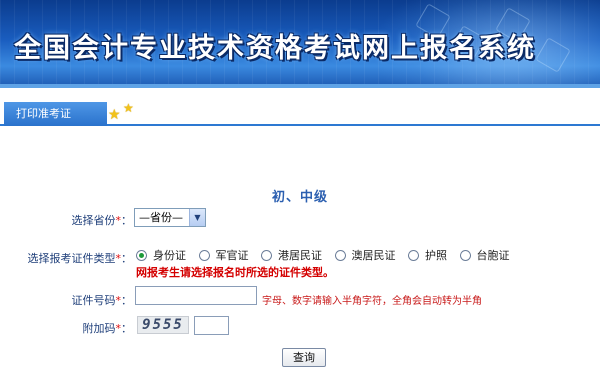 The image size is (600, 381). I want to click on banner-bottom-strip, so click(300, 86).